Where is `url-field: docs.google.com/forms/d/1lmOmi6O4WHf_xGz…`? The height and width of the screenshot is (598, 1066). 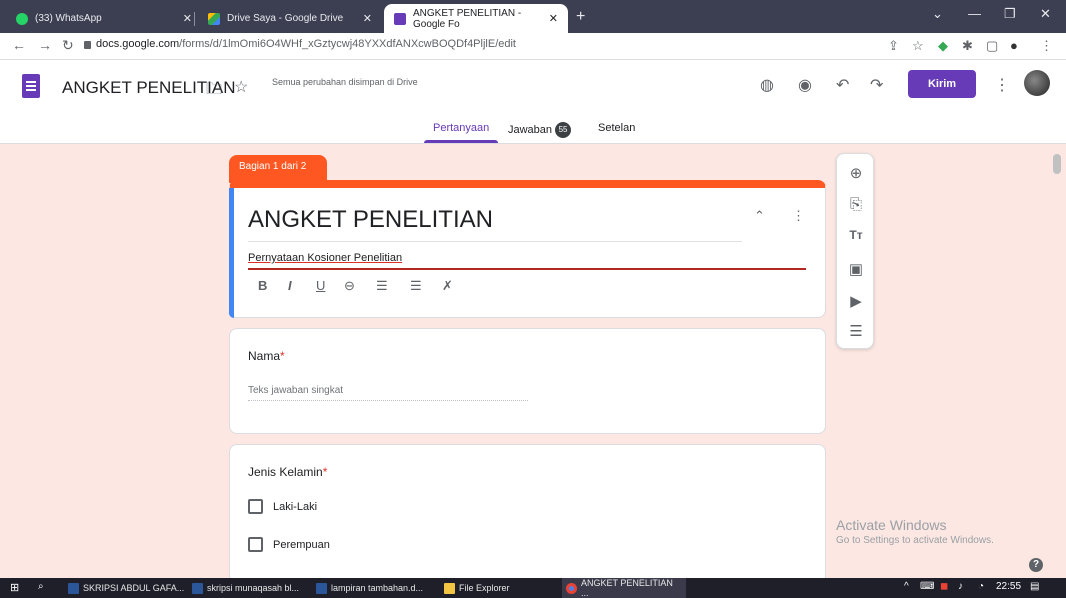
url-field: docs.google.com/forms/d/1lmOmi6O4WHf_xGz… is located at coordinates (306, 44).